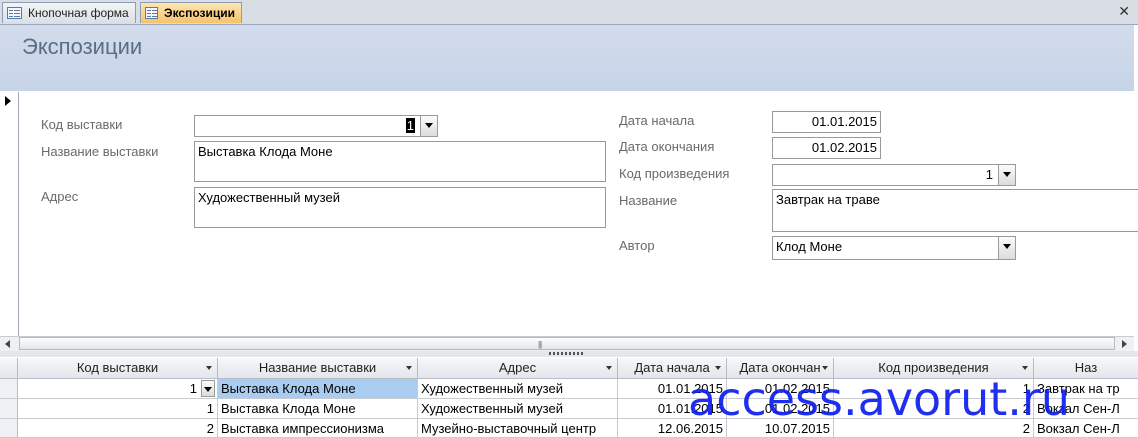 This screenshot has height=438, width=1138. What do you see at coordinates (316, 126) in the screenshot?
I see `exhibition-code-combobox: 1` at bounding box center [316, 126].